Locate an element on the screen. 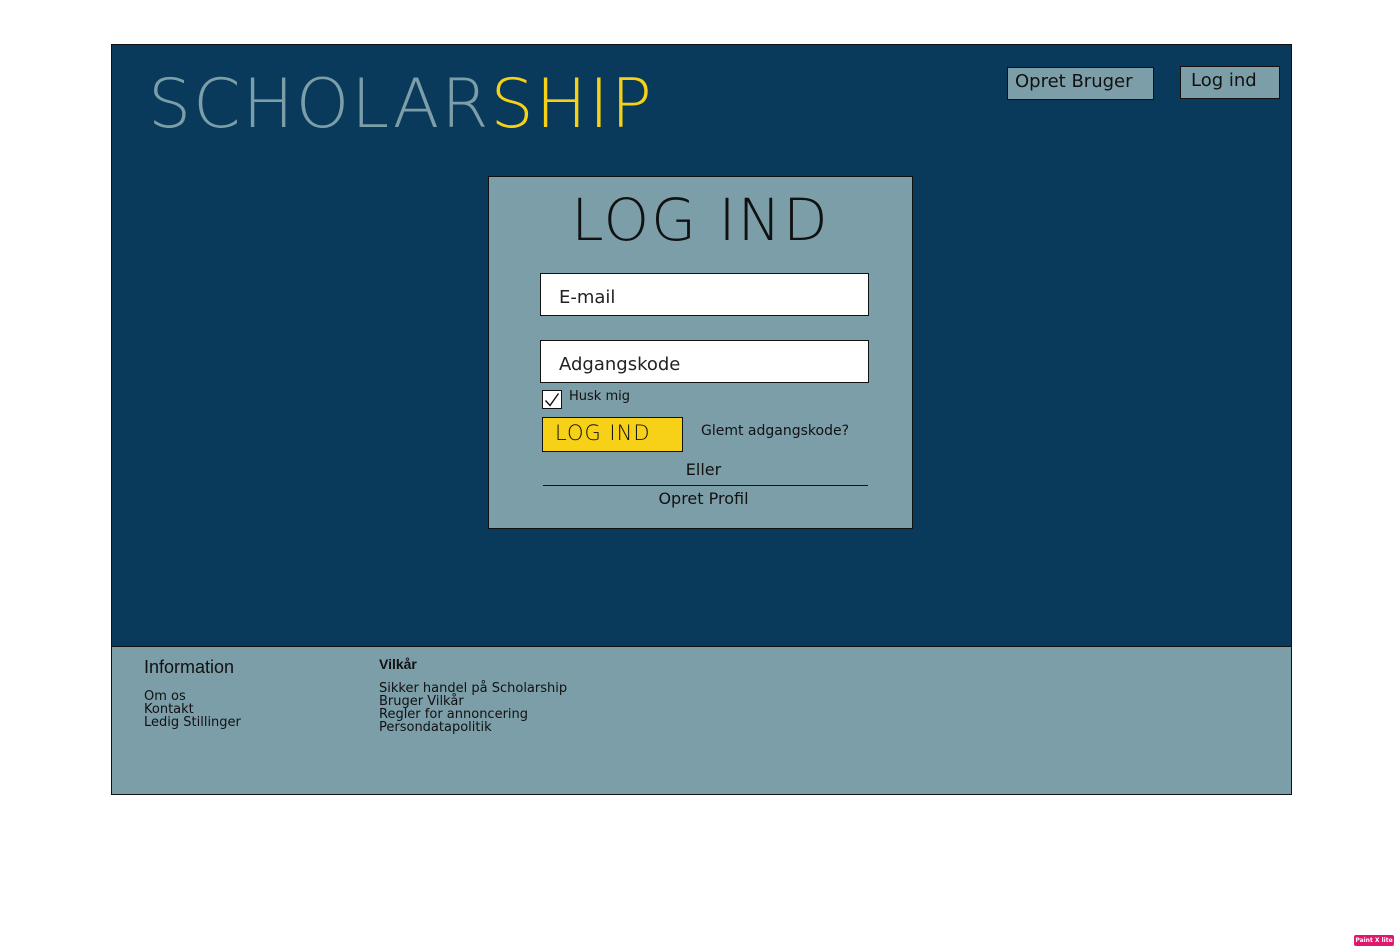  divider is located at coordinates (705, 485).